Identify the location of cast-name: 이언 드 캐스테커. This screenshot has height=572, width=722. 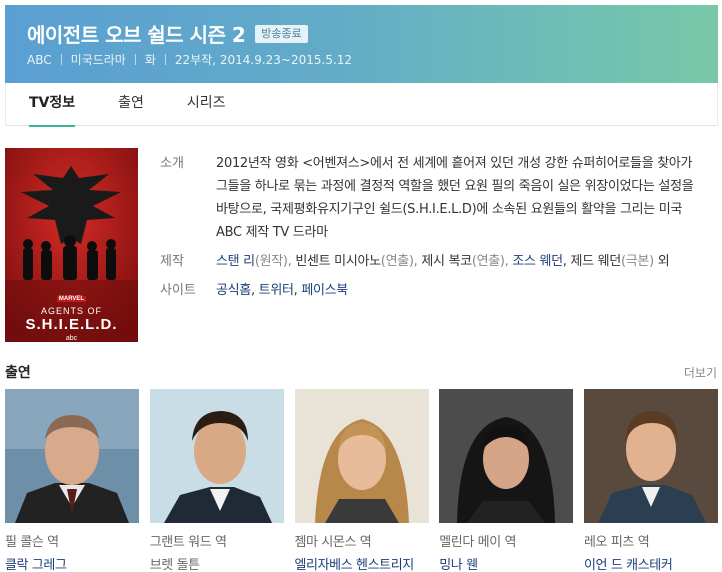
(651, 563).